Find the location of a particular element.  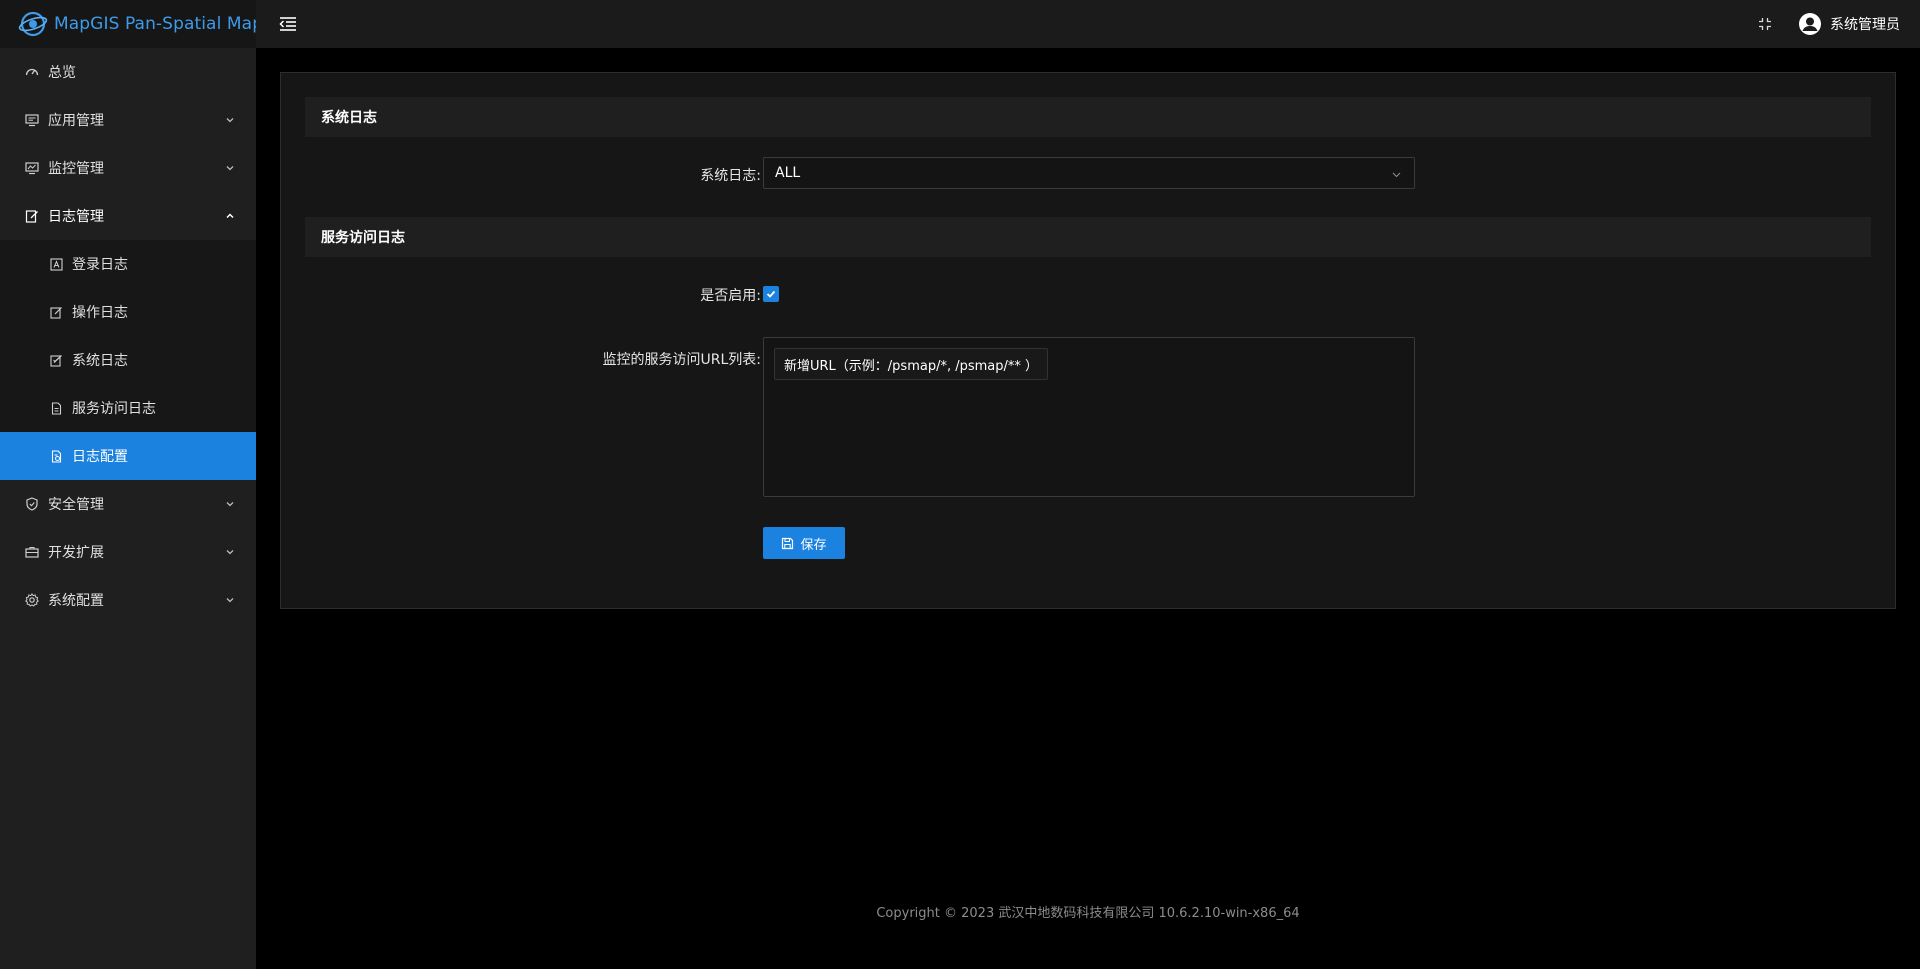

sidebar-item-label: 总览 is located at coordinates (62, 73).